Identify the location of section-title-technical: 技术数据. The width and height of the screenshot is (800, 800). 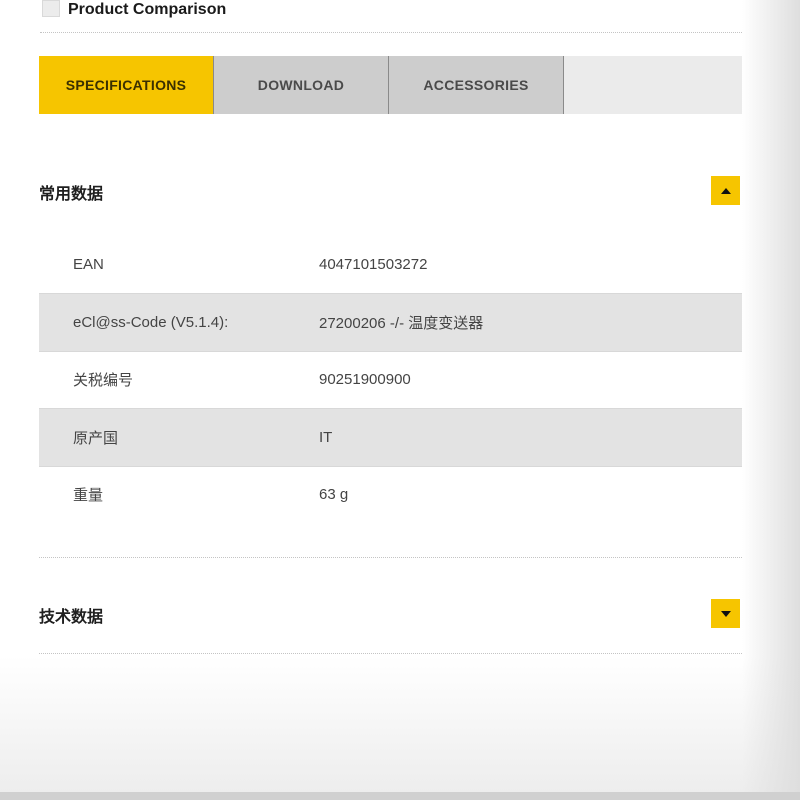
(71, 617).